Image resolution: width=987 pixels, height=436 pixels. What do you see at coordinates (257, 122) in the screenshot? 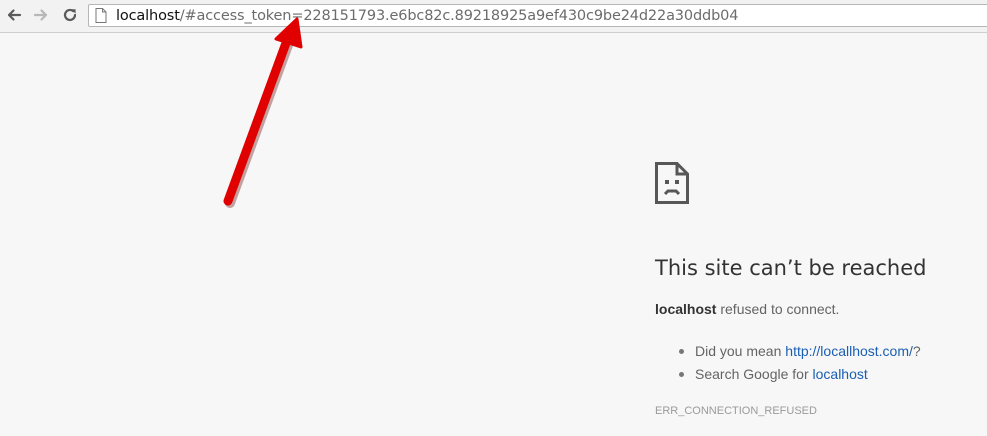
I see `arrow-shaft` at bounding box center [257, 122].